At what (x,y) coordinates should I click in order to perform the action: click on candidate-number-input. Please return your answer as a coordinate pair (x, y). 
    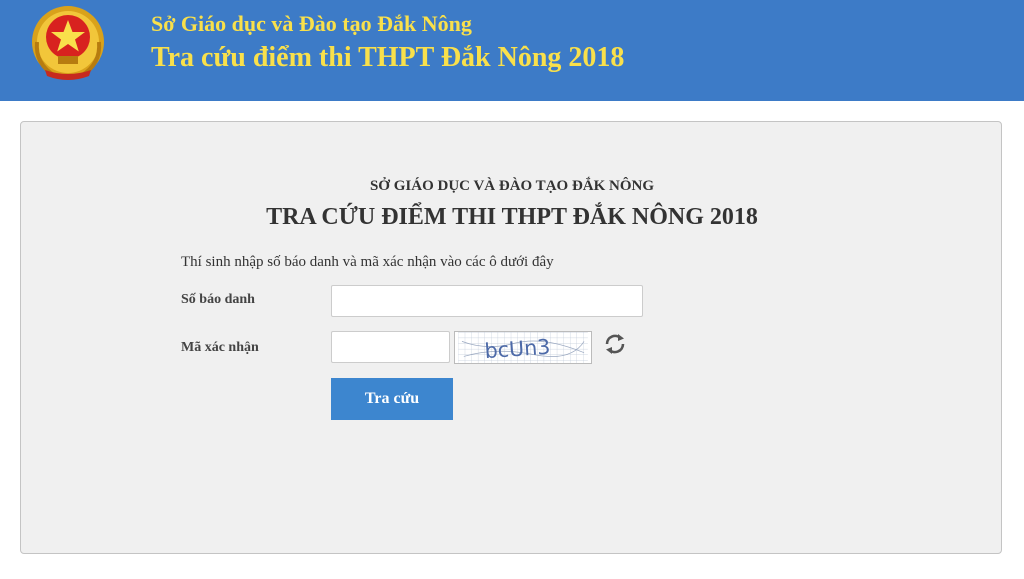
    Looking at the image, I should click on (487, 301).